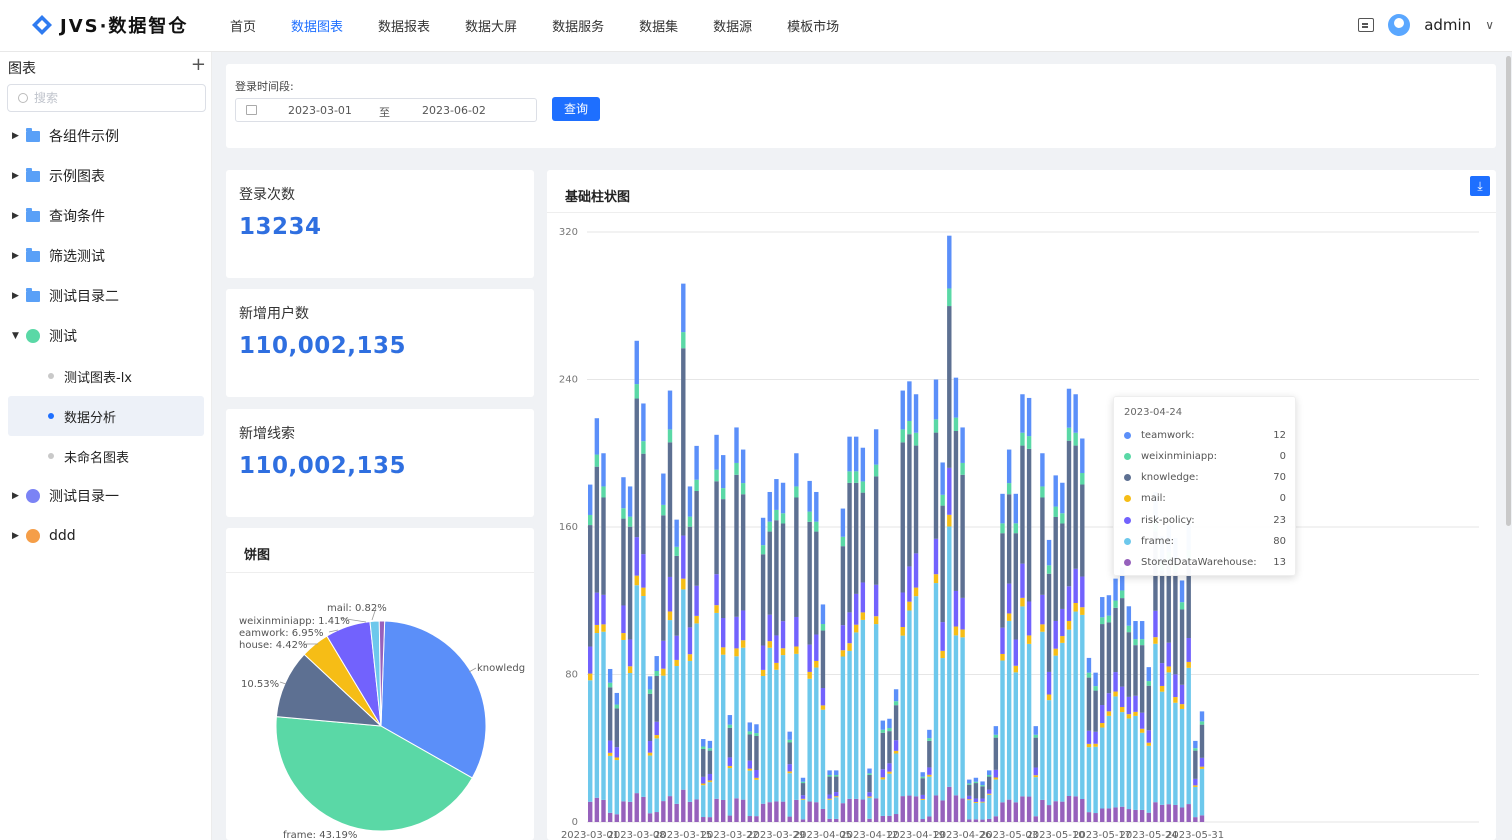 The height and width of the screenshot is (840, 1512). Describe the element at coordinates (106, 176) in the screenshot. I see `tree-item: ▶ 示例图表` at that location.